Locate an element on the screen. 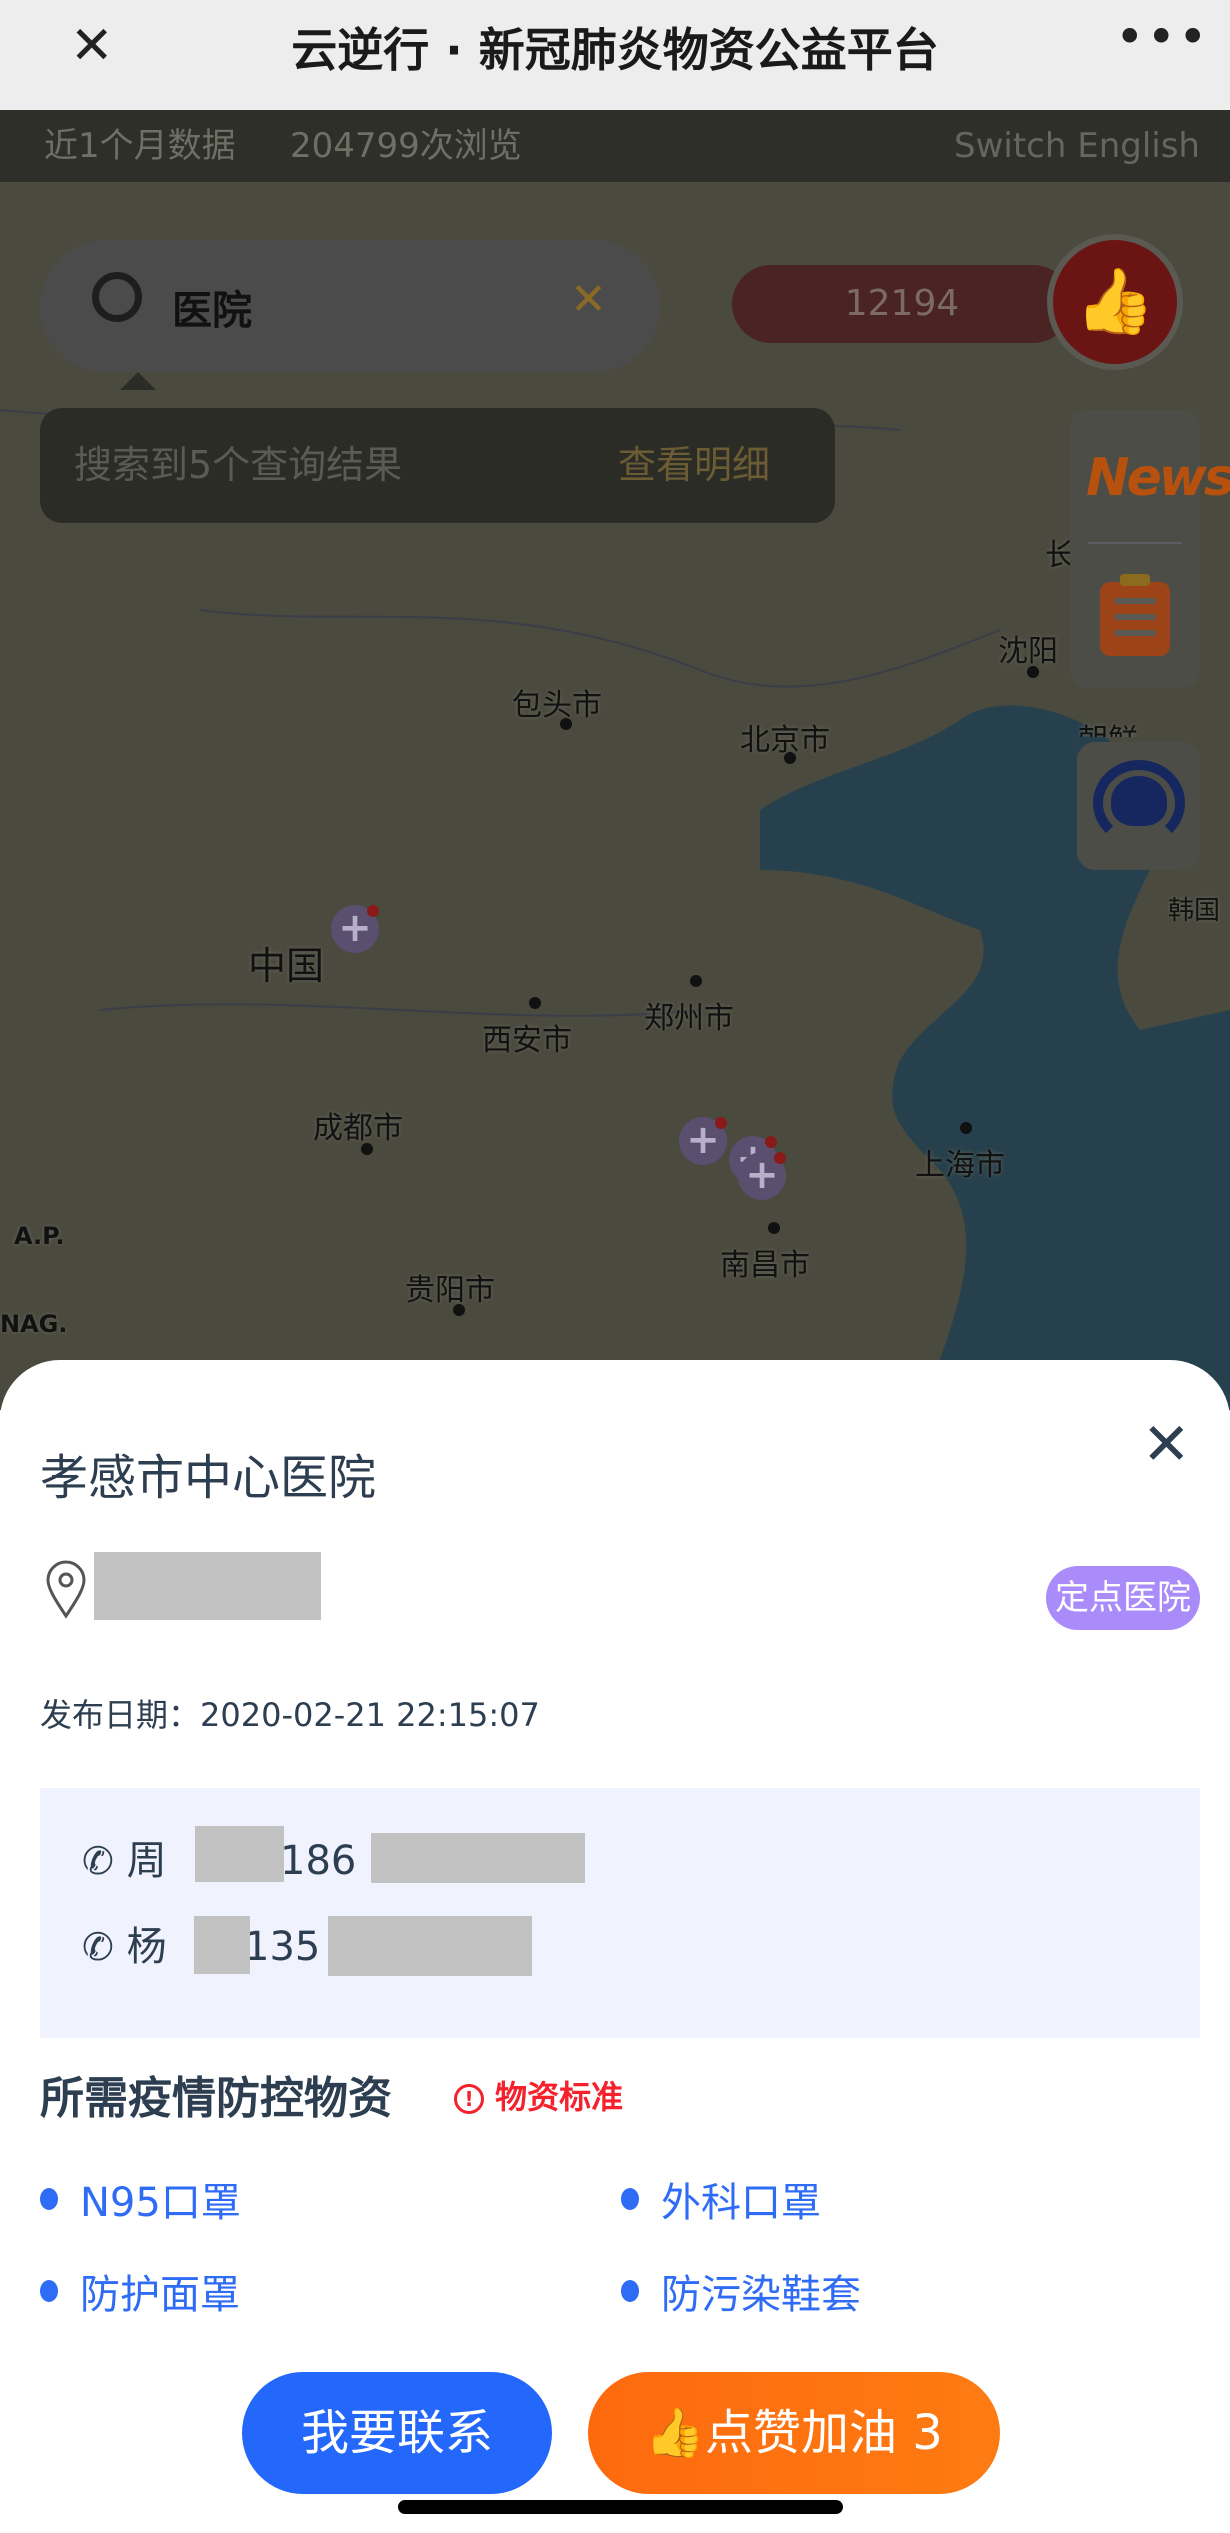 Image resolution: width=1230 pixels, height=2533 pixels. map-label: 上海市 is located at coordinates (960, 1165).